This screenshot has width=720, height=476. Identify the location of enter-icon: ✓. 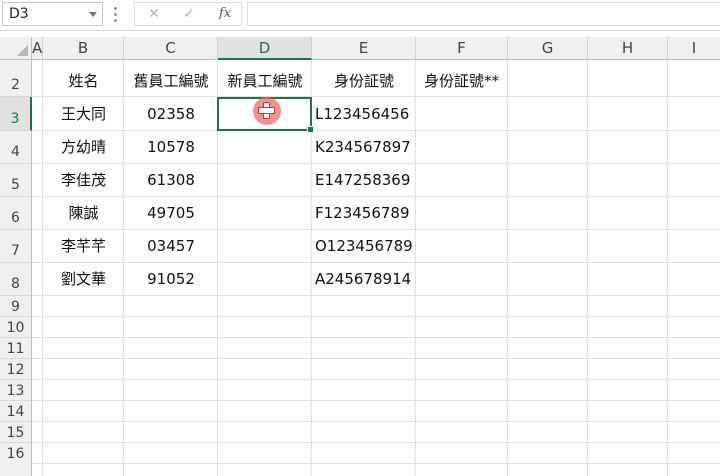
(189, 14).